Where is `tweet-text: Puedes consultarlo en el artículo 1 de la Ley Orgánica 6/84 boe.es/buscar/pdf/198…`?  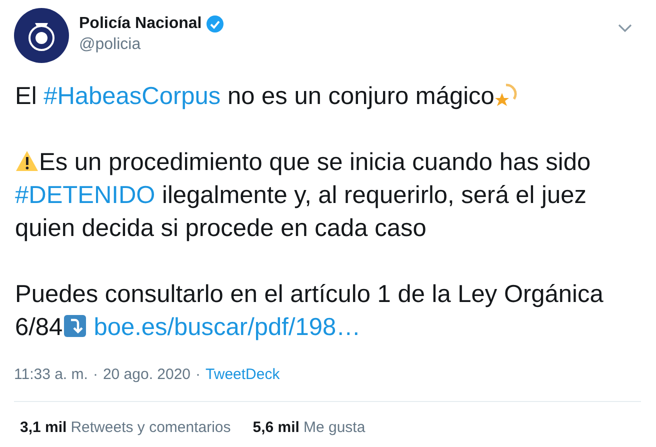
tweet-text: Puedes consultarlo en el artículo 1 de la Ley Orgánica 6/84 boe.es/buscar/pdf/198… is located at coordinates (309, 311).